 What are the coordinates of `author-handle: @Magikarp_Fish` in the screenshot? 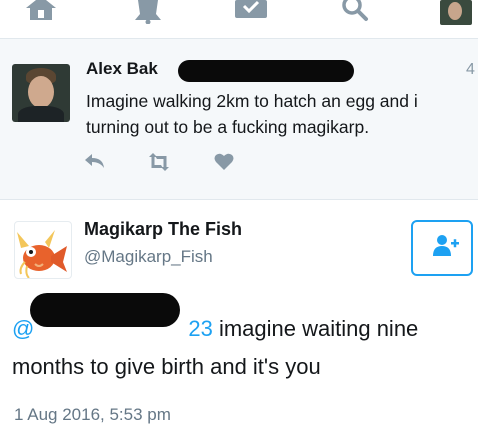 It's located at (148, 257).